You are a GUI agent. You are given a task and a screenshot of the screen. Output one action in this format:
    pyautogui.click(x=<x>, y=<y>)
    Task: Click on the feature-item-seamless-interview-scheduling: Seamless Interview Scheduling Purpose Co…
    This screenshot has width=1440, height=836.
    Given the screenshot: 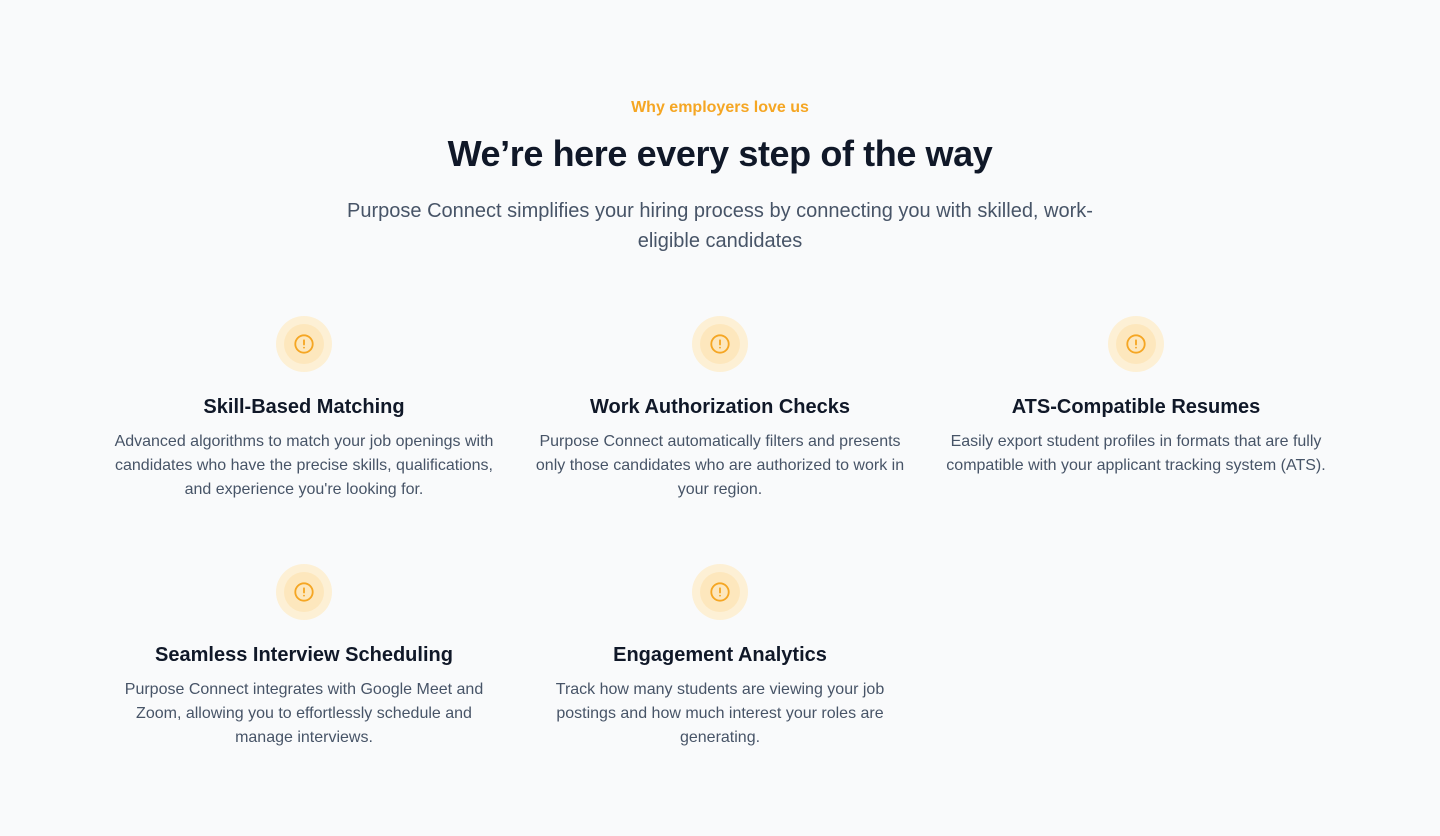 What is the action you would take?
    pyautogui.click(x=304, y=657)
    